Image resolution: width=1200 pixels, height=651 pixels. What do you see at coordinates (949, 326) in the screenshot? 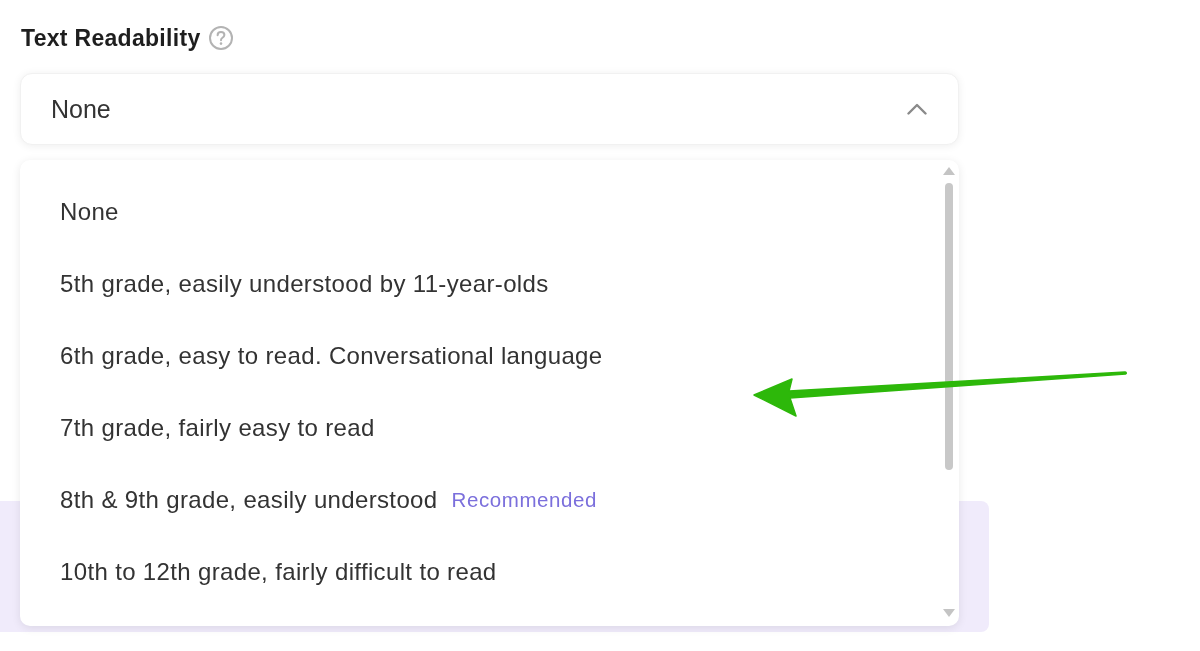
I see `scrollbar-thumb` at bounding box center [949, 326].